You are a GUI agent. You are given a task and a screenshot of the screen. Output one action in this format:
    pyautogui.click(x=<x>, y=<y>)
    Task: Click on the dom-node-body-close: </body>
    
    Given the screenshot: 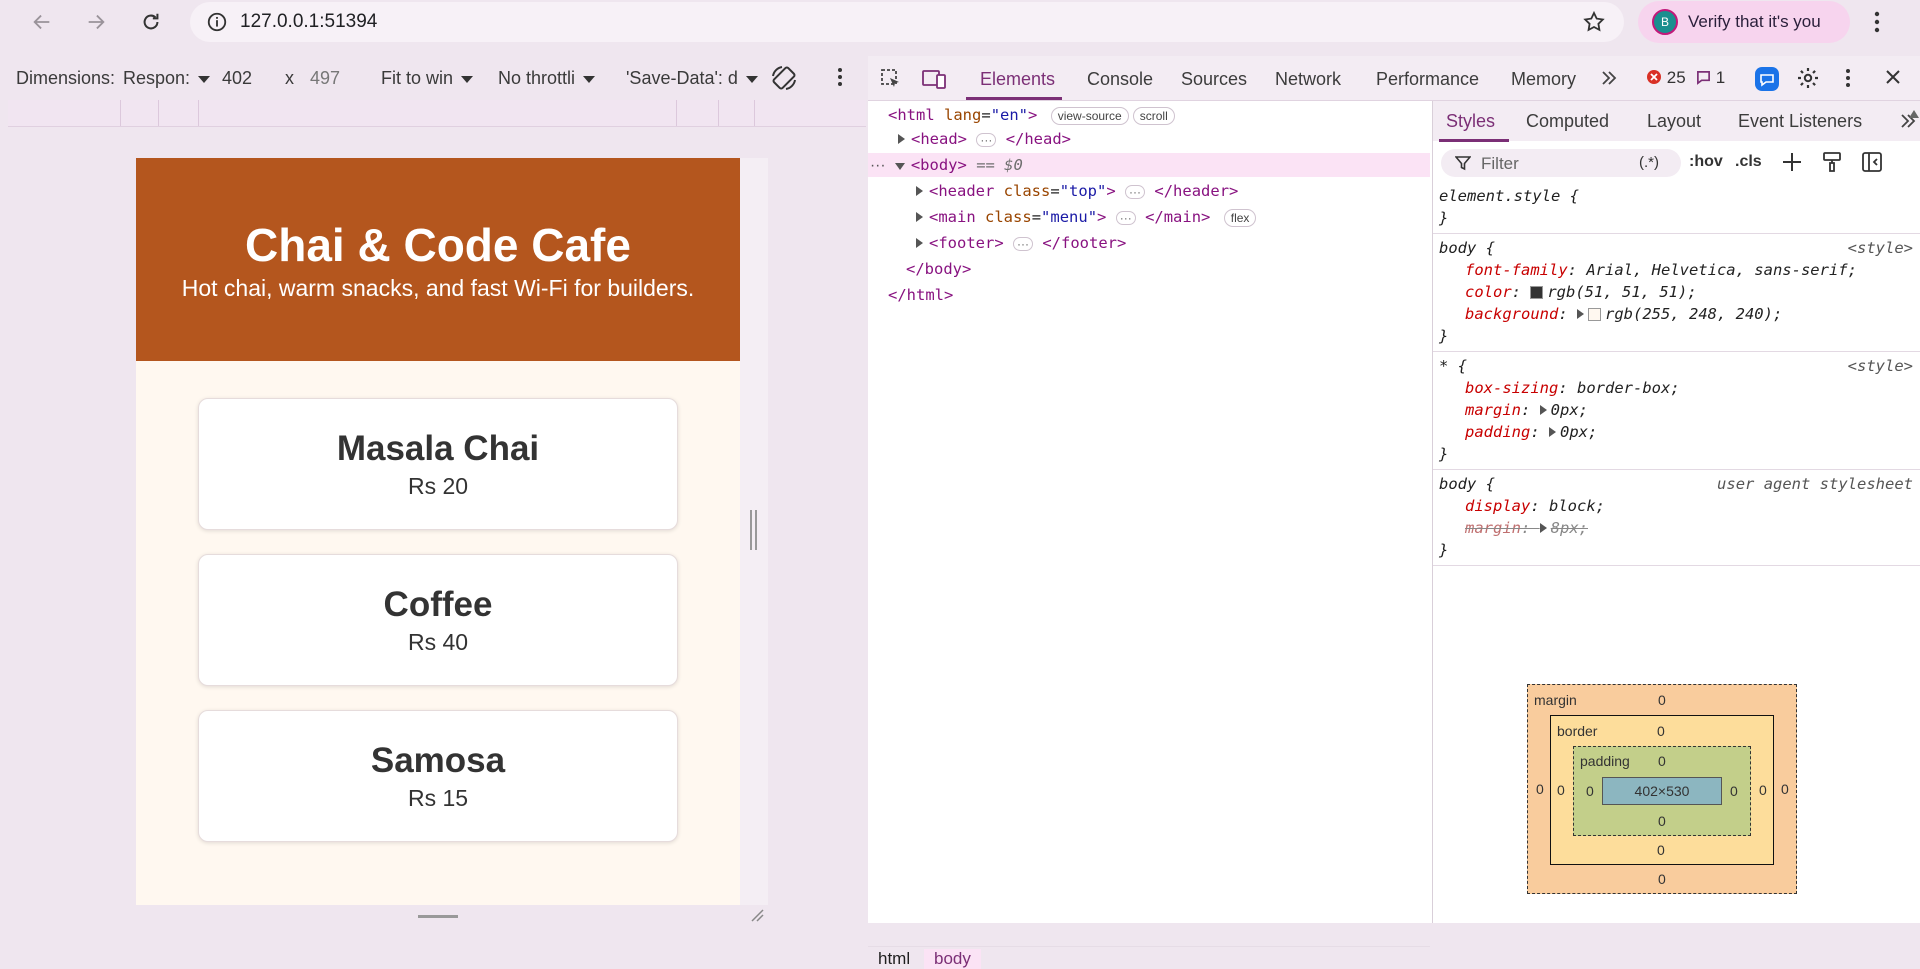 What is the action you would take?
    pyautogui.click(x=938, y=269)
    